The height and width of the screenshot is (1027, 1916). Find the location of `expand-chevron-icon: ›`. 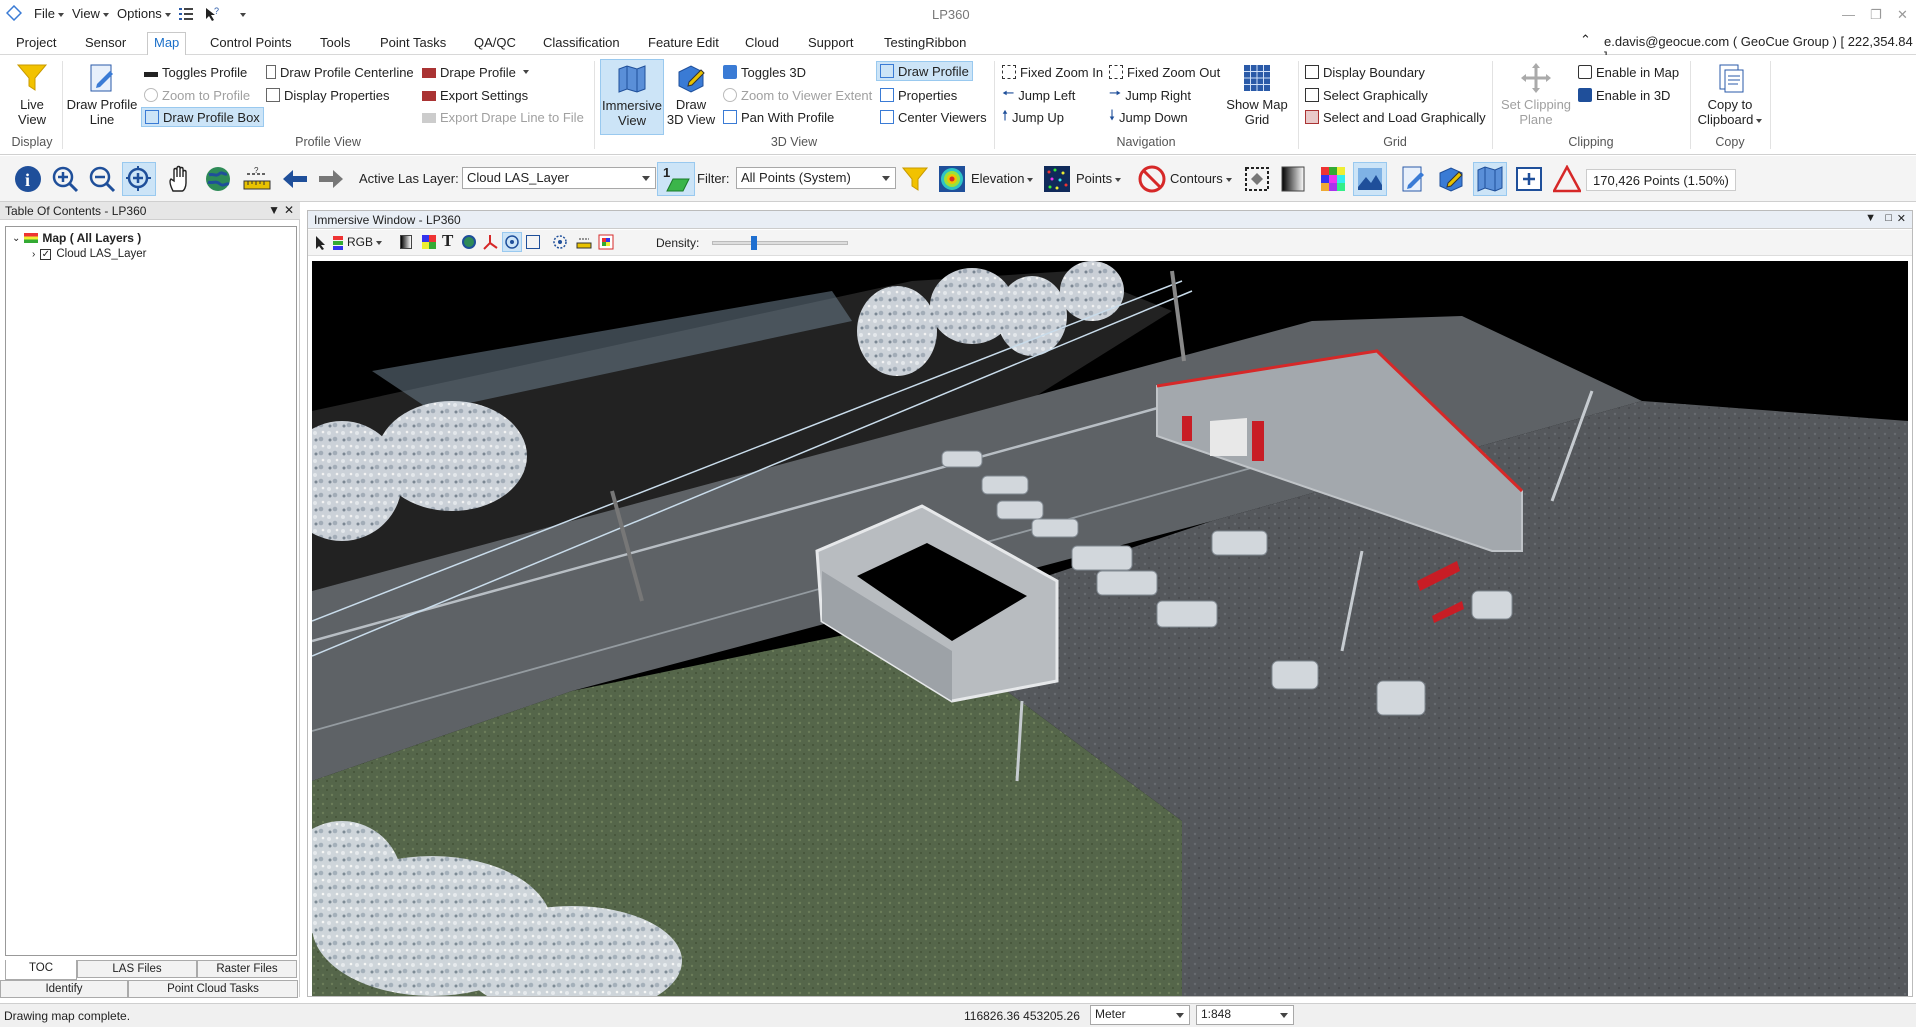

expand-chevron-icon: › is located at coordinates (33, 254).